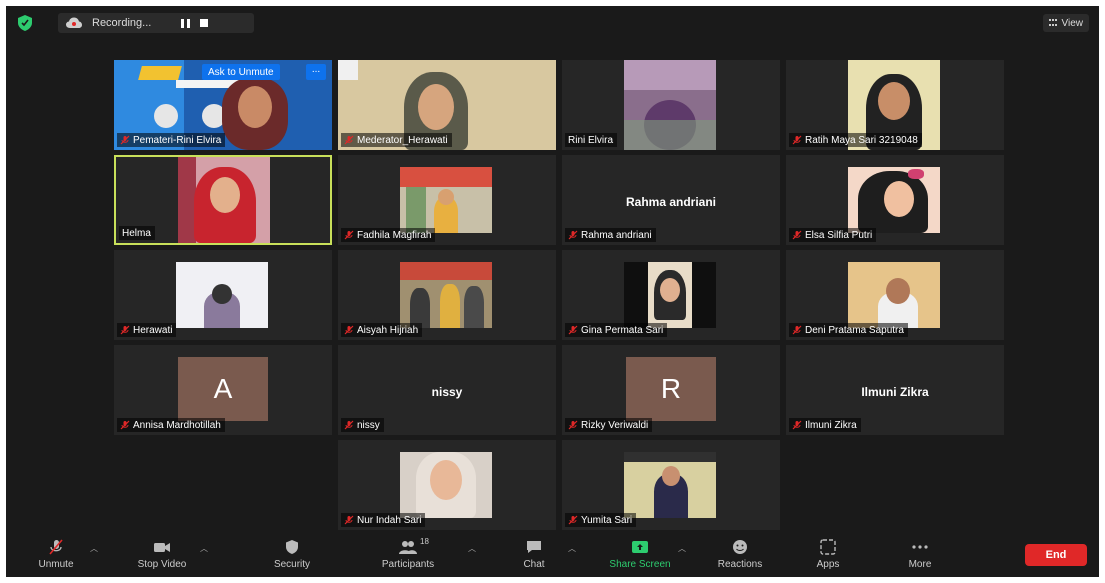 Image resolution: width=1105 pixels, height=583 pixels. I want to click on participant-tile: Rahma andriani Rahma andriani, so click(671, 200).